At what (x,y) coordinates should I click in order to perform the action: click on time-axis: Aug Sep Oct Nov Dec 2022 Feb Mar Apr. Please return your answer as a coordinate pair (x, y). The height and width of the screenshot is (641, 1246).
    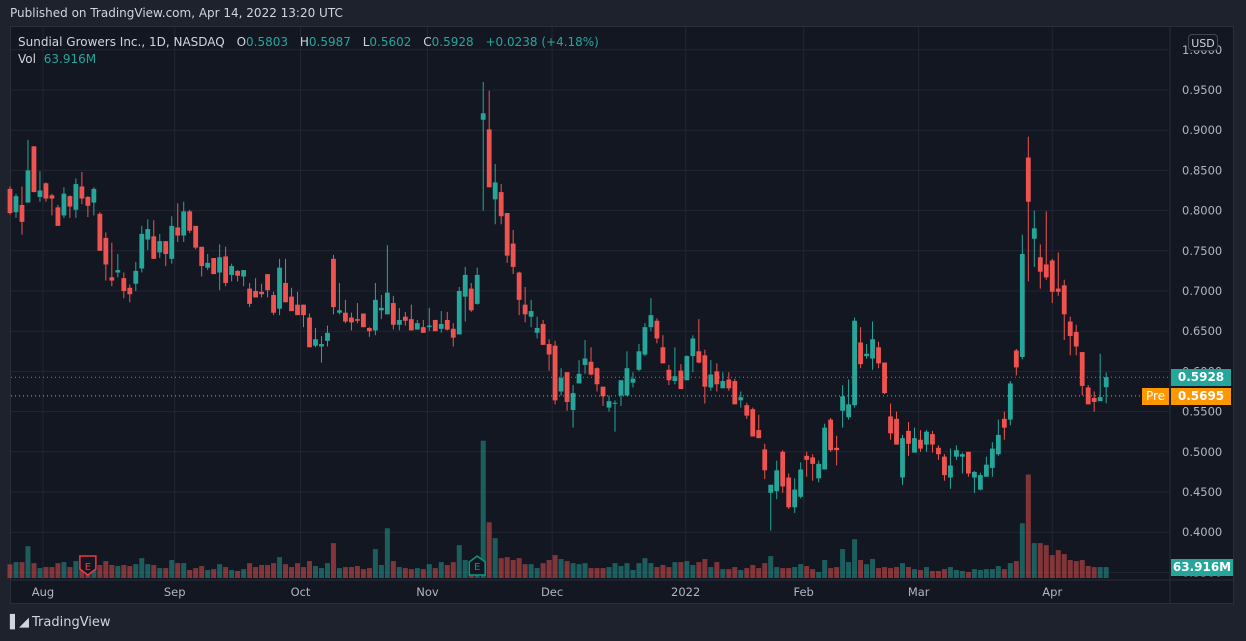
    Looking at the image, I should click on (622, 589).